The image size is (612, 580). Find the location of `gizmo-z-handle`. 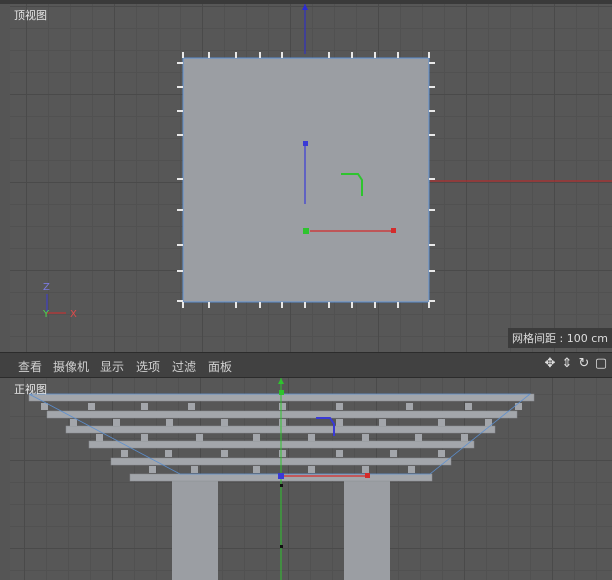

gizmo-z-handle is located at coordinates (305, 143).